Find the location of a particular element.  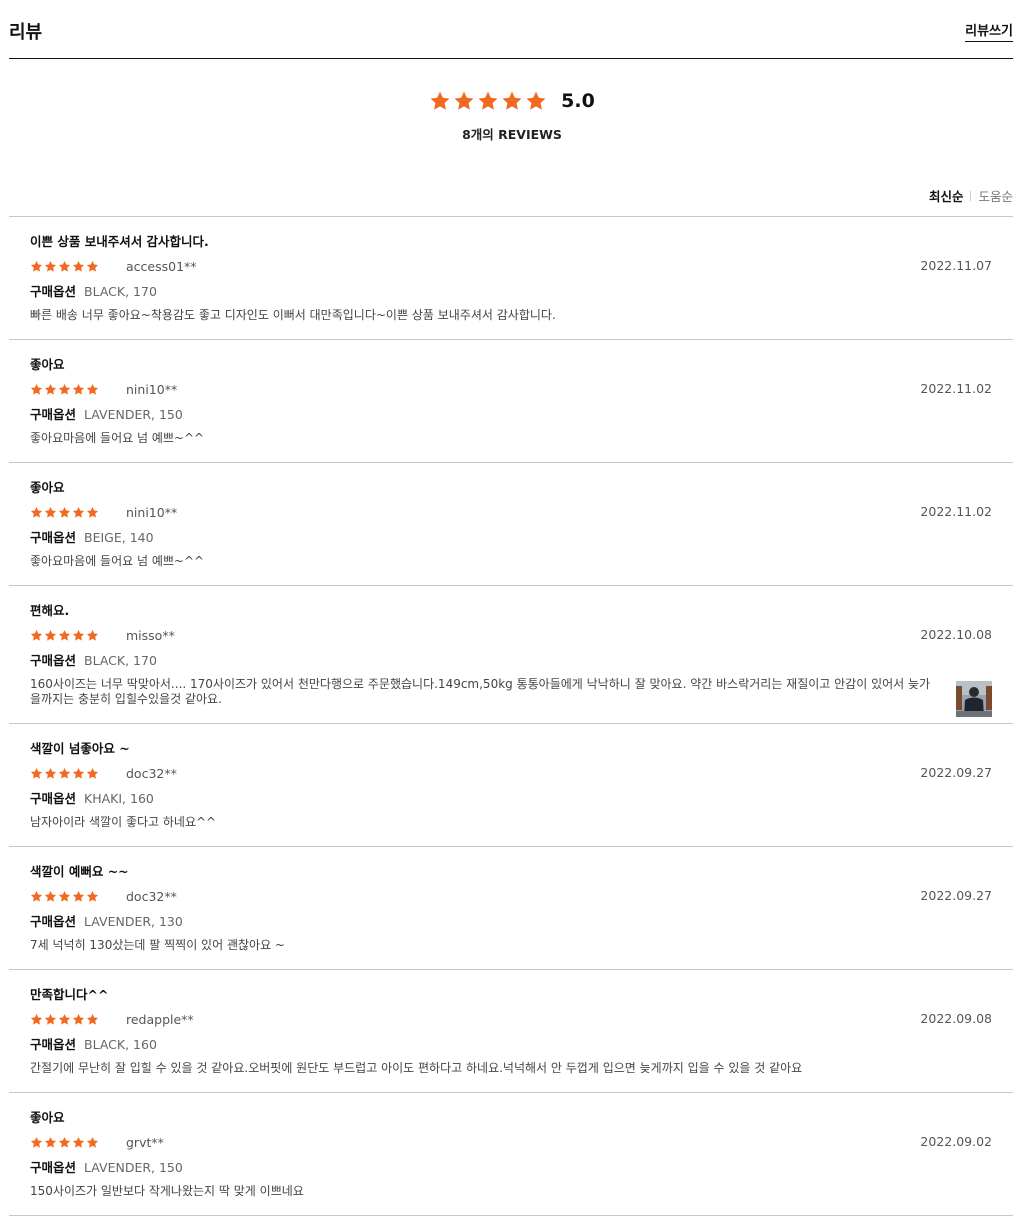

sort-options: 최신순 도움순 is located at coordinates (971, 195).